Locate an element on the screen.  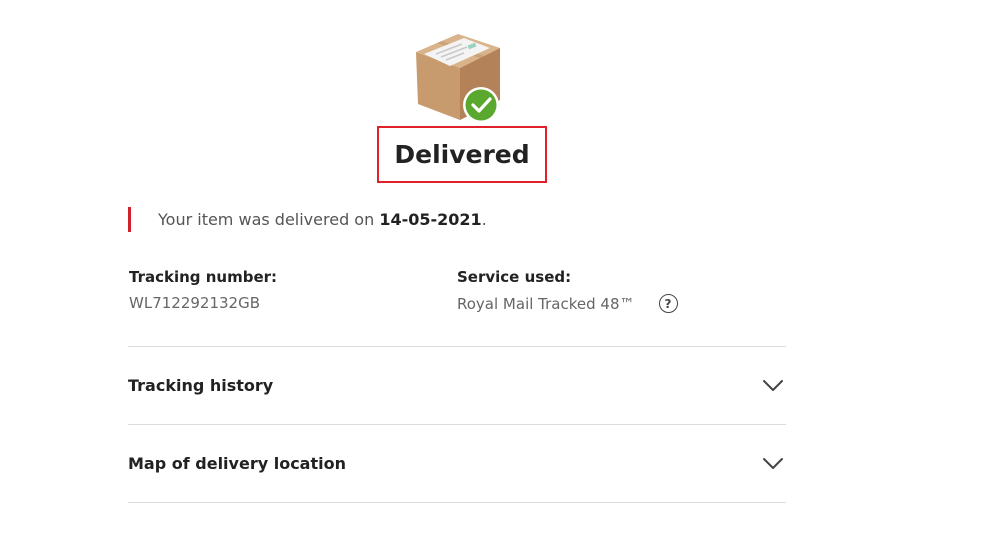
service-used-label: Service used: is located at coordinates (514, 277).